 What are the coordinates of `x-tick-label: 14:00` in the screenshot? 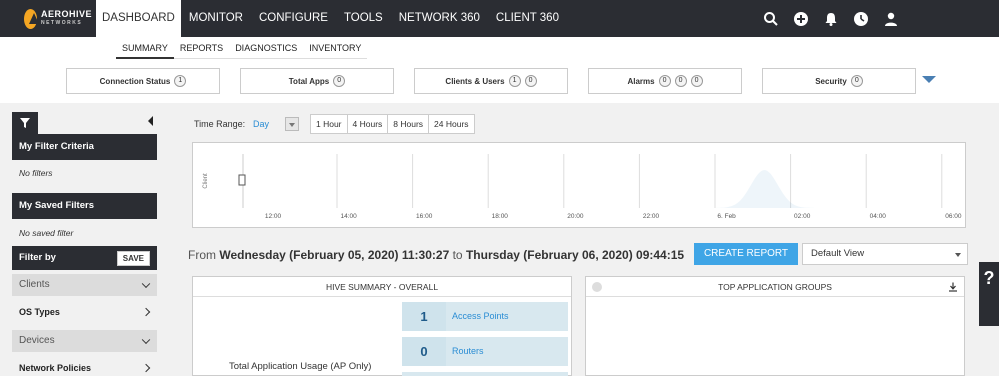 It's located at (348, 216).